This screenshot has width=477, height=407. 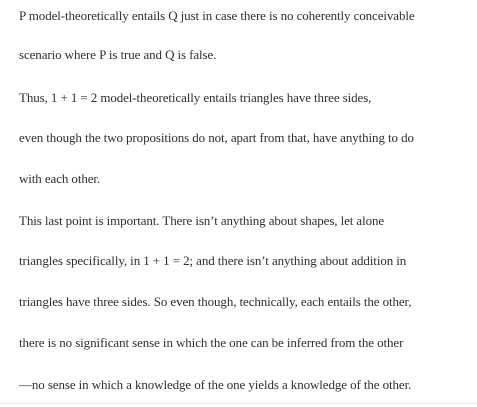 I want to click on bottom-divider, so click(x=238, y=403).